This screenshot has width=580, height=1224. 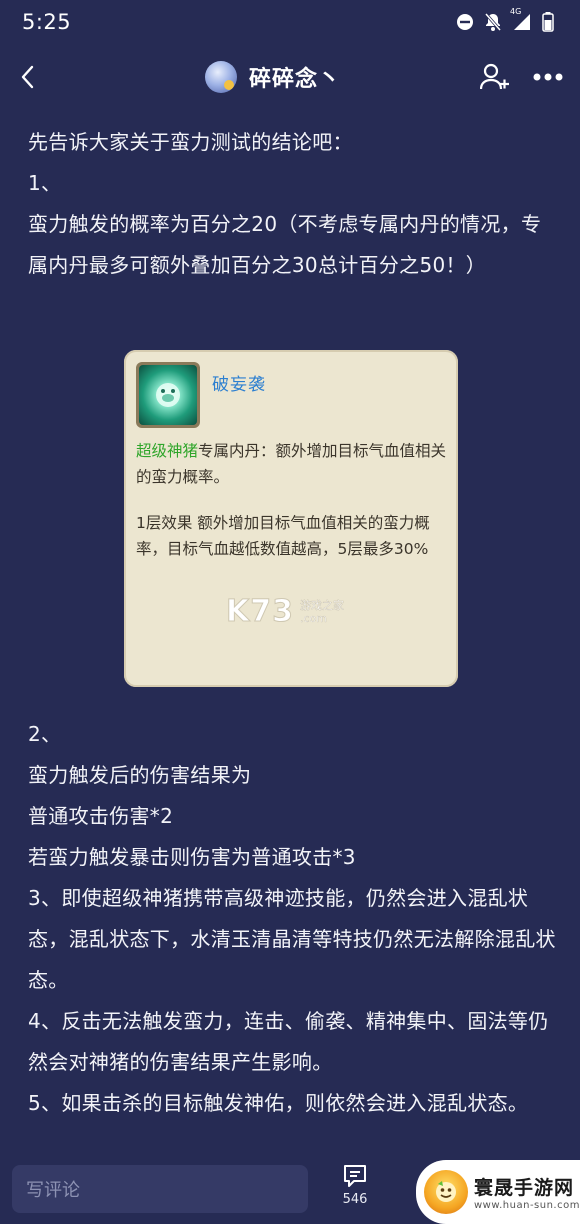 I want to click on brand-watermark: 寰晟手游网 www.huan-sun.com, so click(x=498, y=1192).